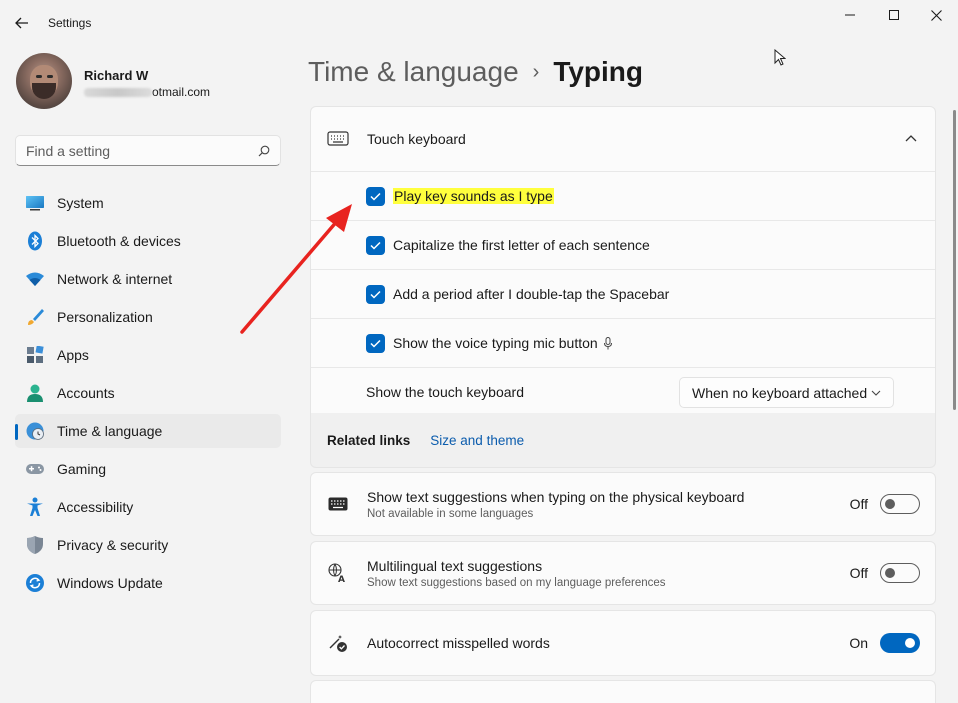  I want to click on sidebar-item-label: Windows Update, so click(110, 583).